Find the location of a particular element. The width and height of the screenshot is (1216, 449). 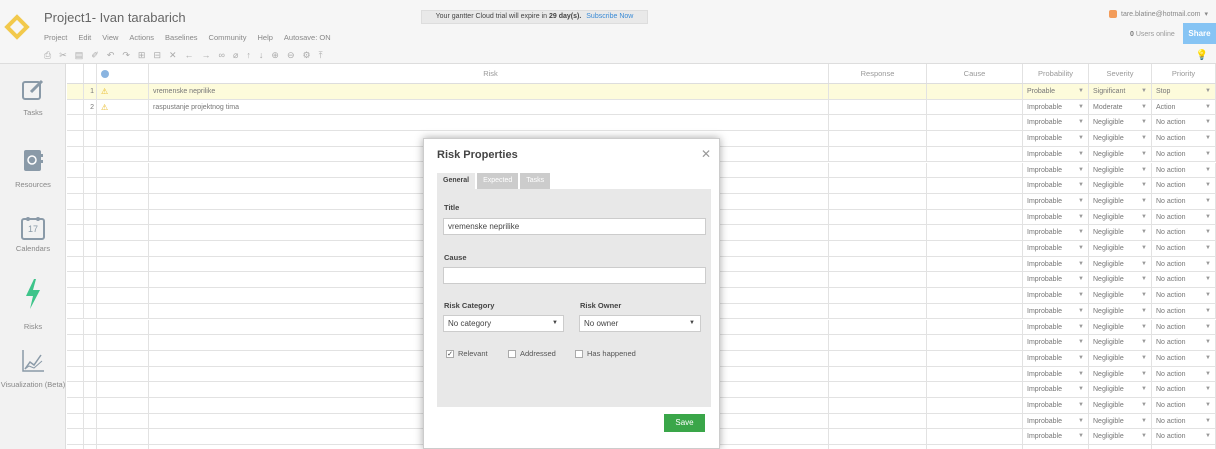

share-button: Share is located at coordinates (1199, 33).